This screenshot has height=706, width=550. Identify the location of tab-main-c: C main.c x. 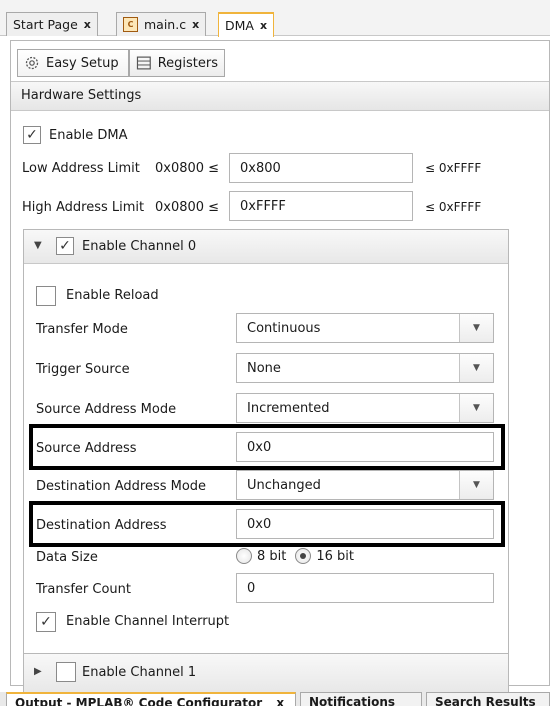
(161, 24).